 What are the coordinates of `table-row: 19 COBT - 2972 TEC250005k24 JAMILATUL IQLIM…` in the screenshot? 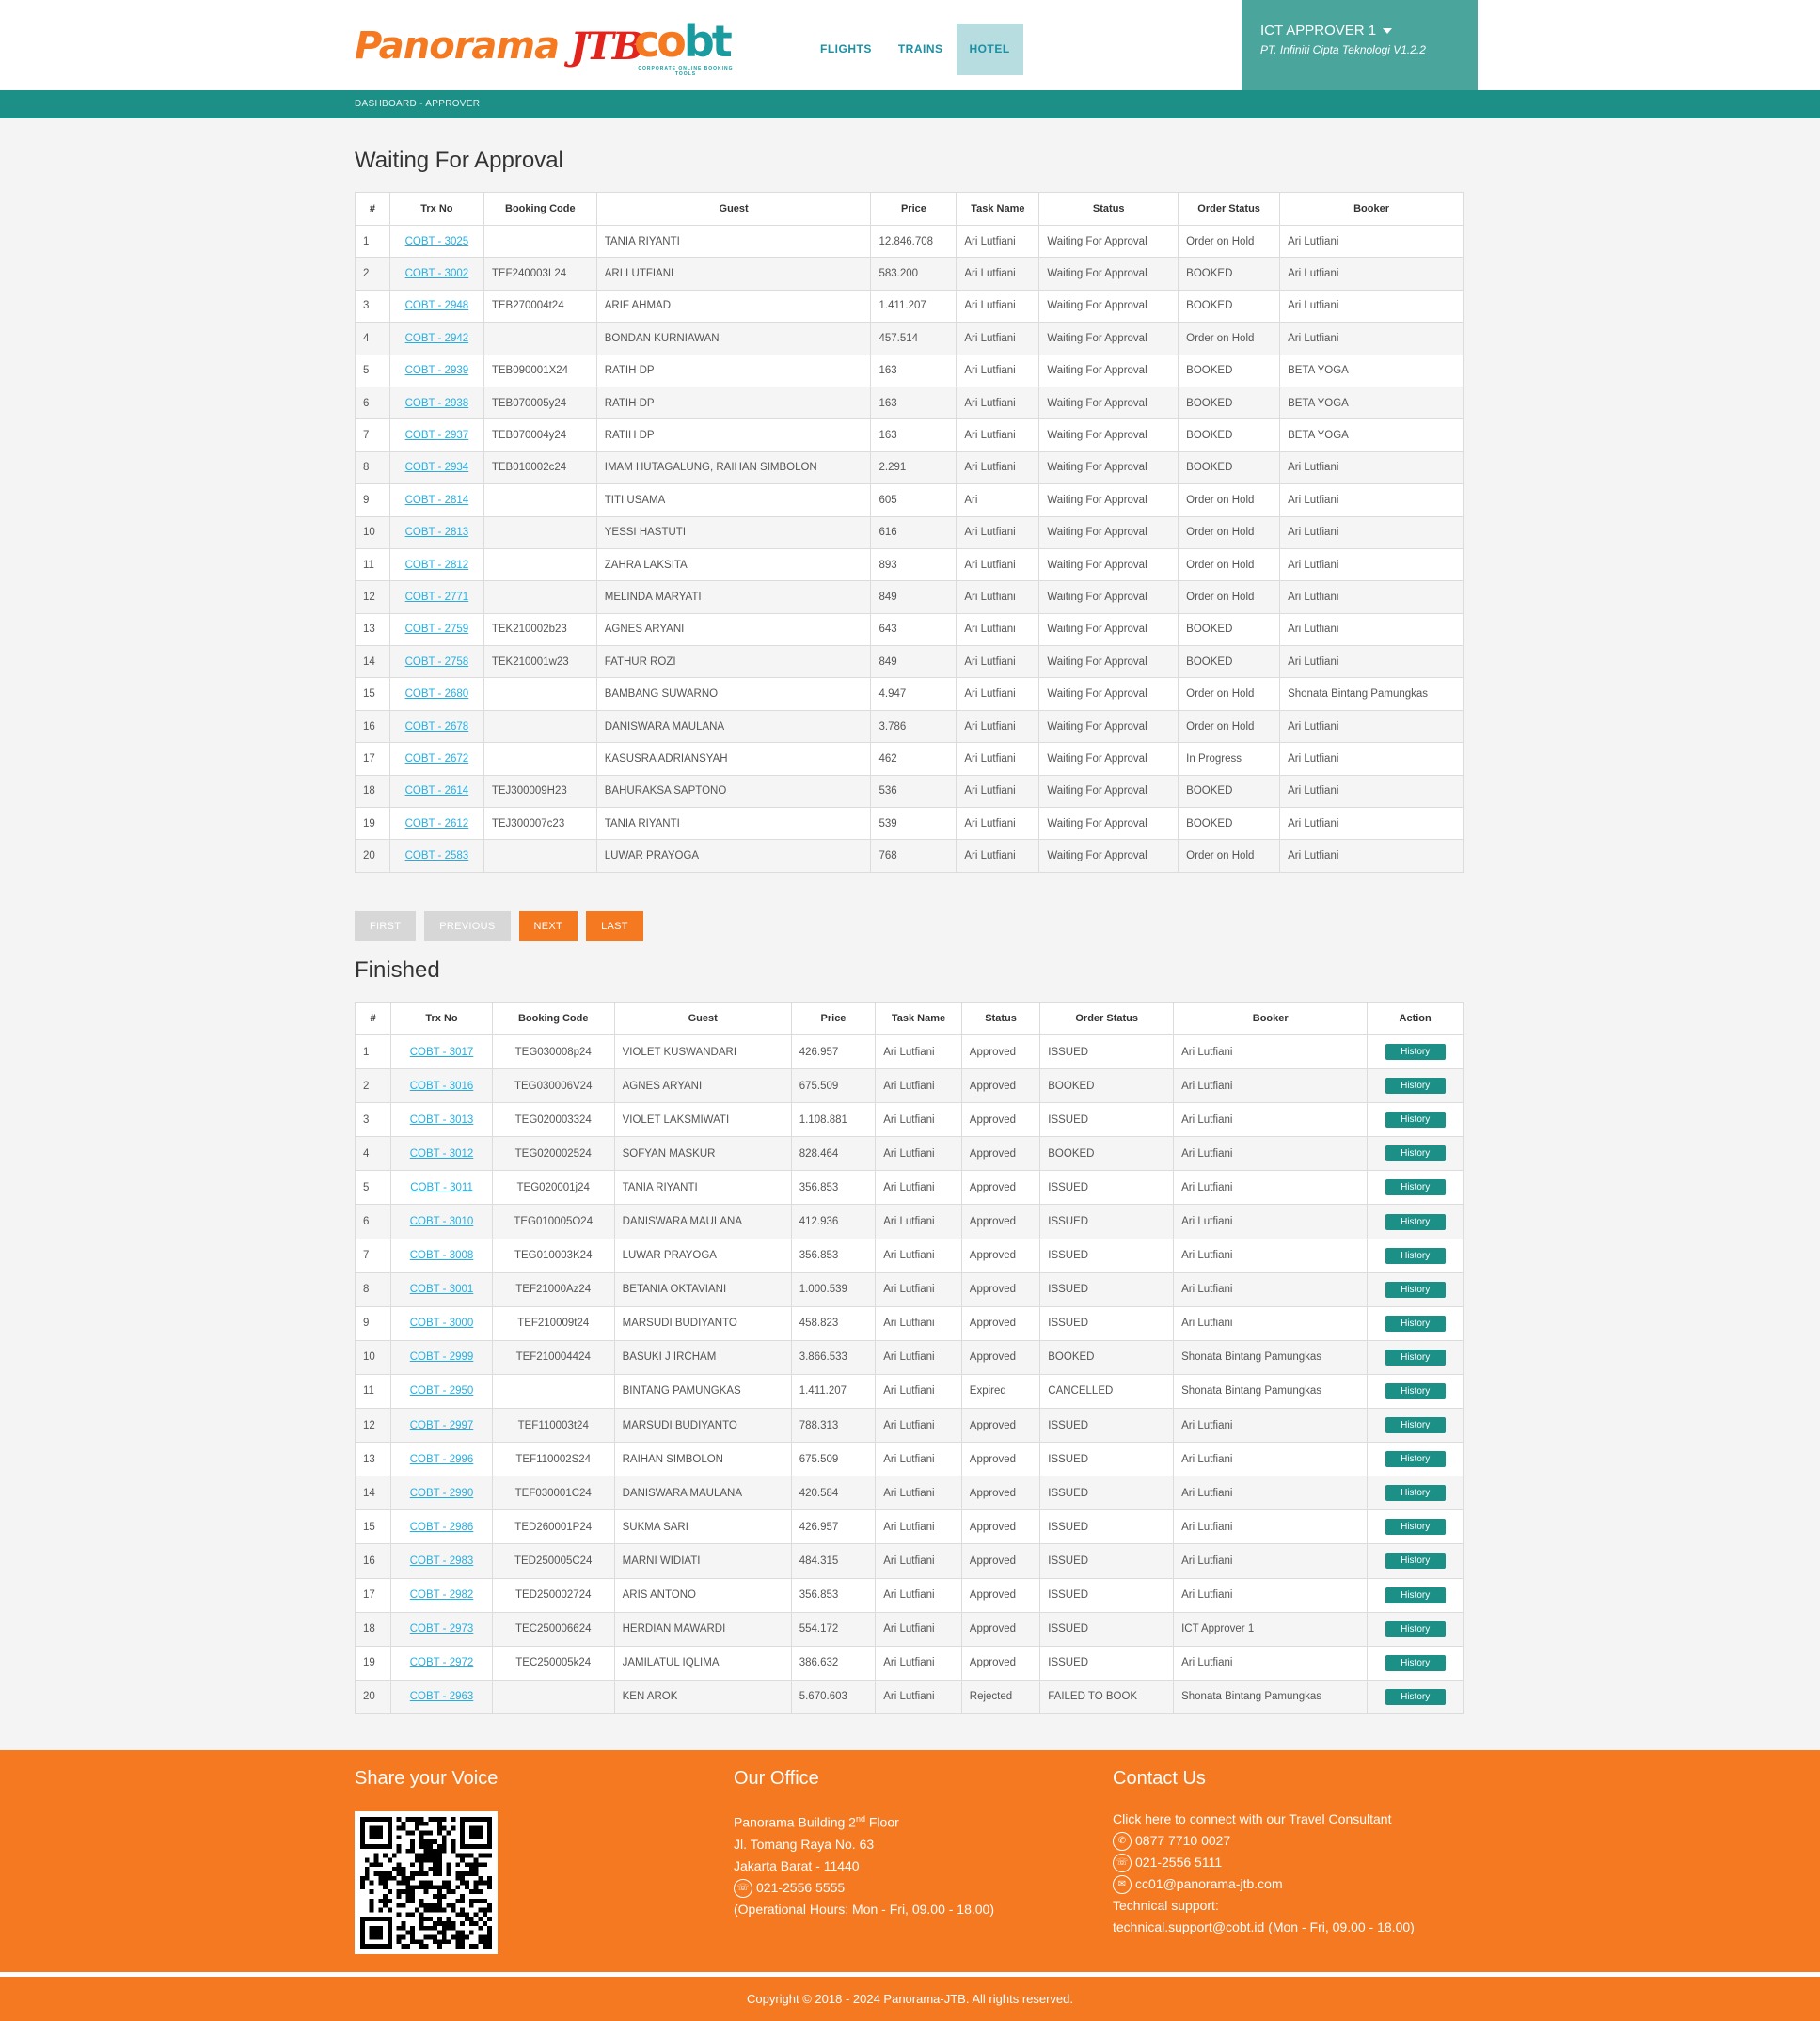 It's located at (909, 1663).